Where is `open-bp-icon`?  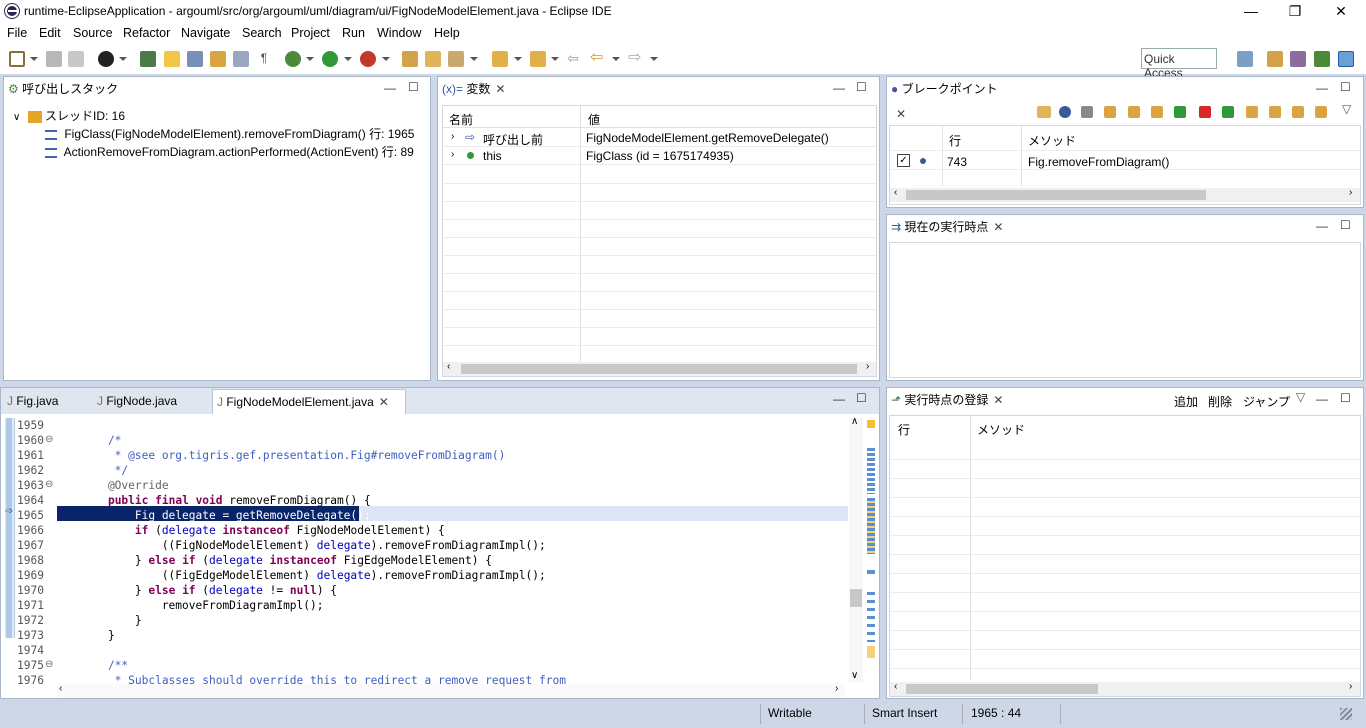 open-bp-icon is located at coordinates (1044, 112).